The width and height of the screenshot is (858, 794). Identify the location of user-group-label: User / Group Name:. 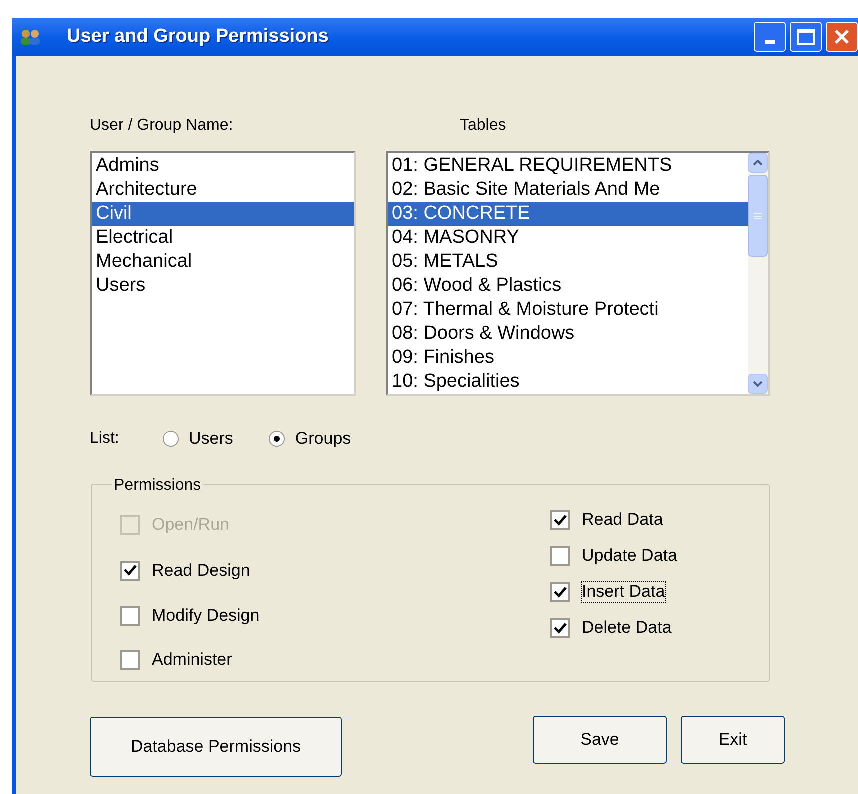
(162, 126).